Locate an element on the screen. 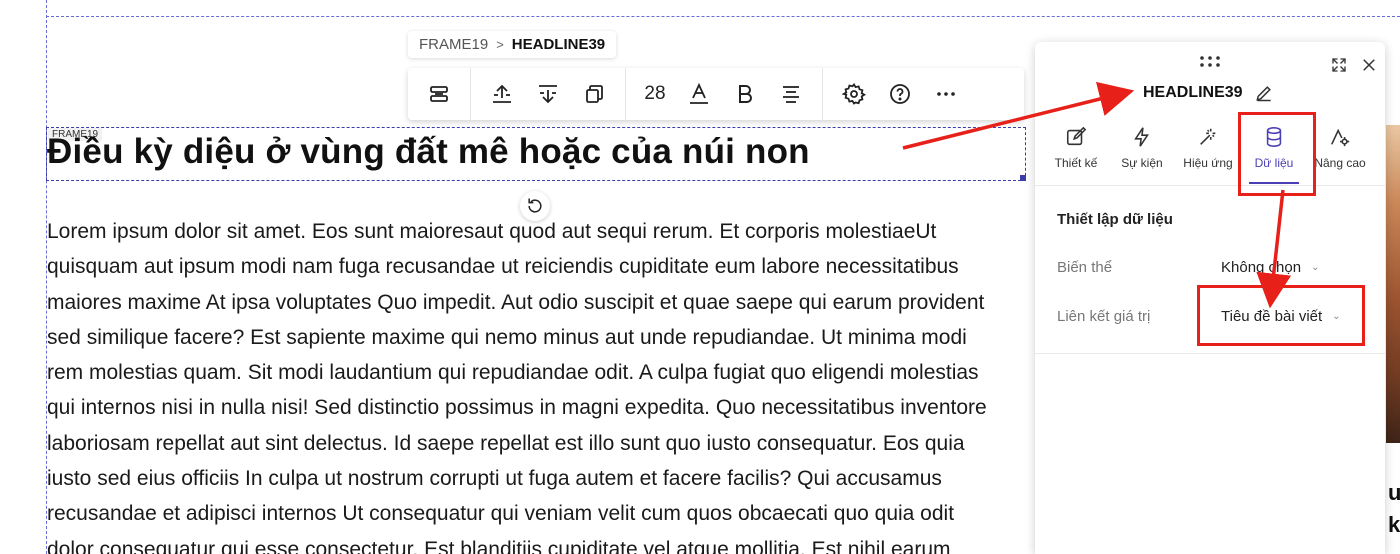  partial-right-text-a: u is located at coordinates (1394, 492).